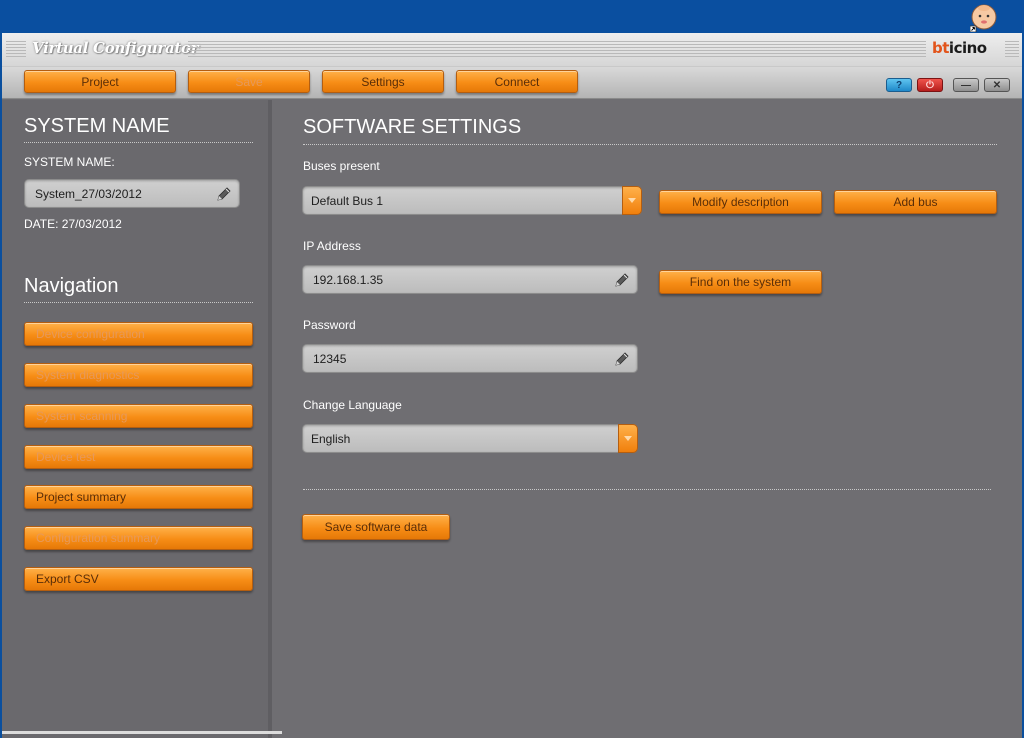 The image size is (1024, 738). What do you see at coordinates (341, 166) in the screenshot?
I see `buses-label: Buses present` at bounding box center [341, 166].